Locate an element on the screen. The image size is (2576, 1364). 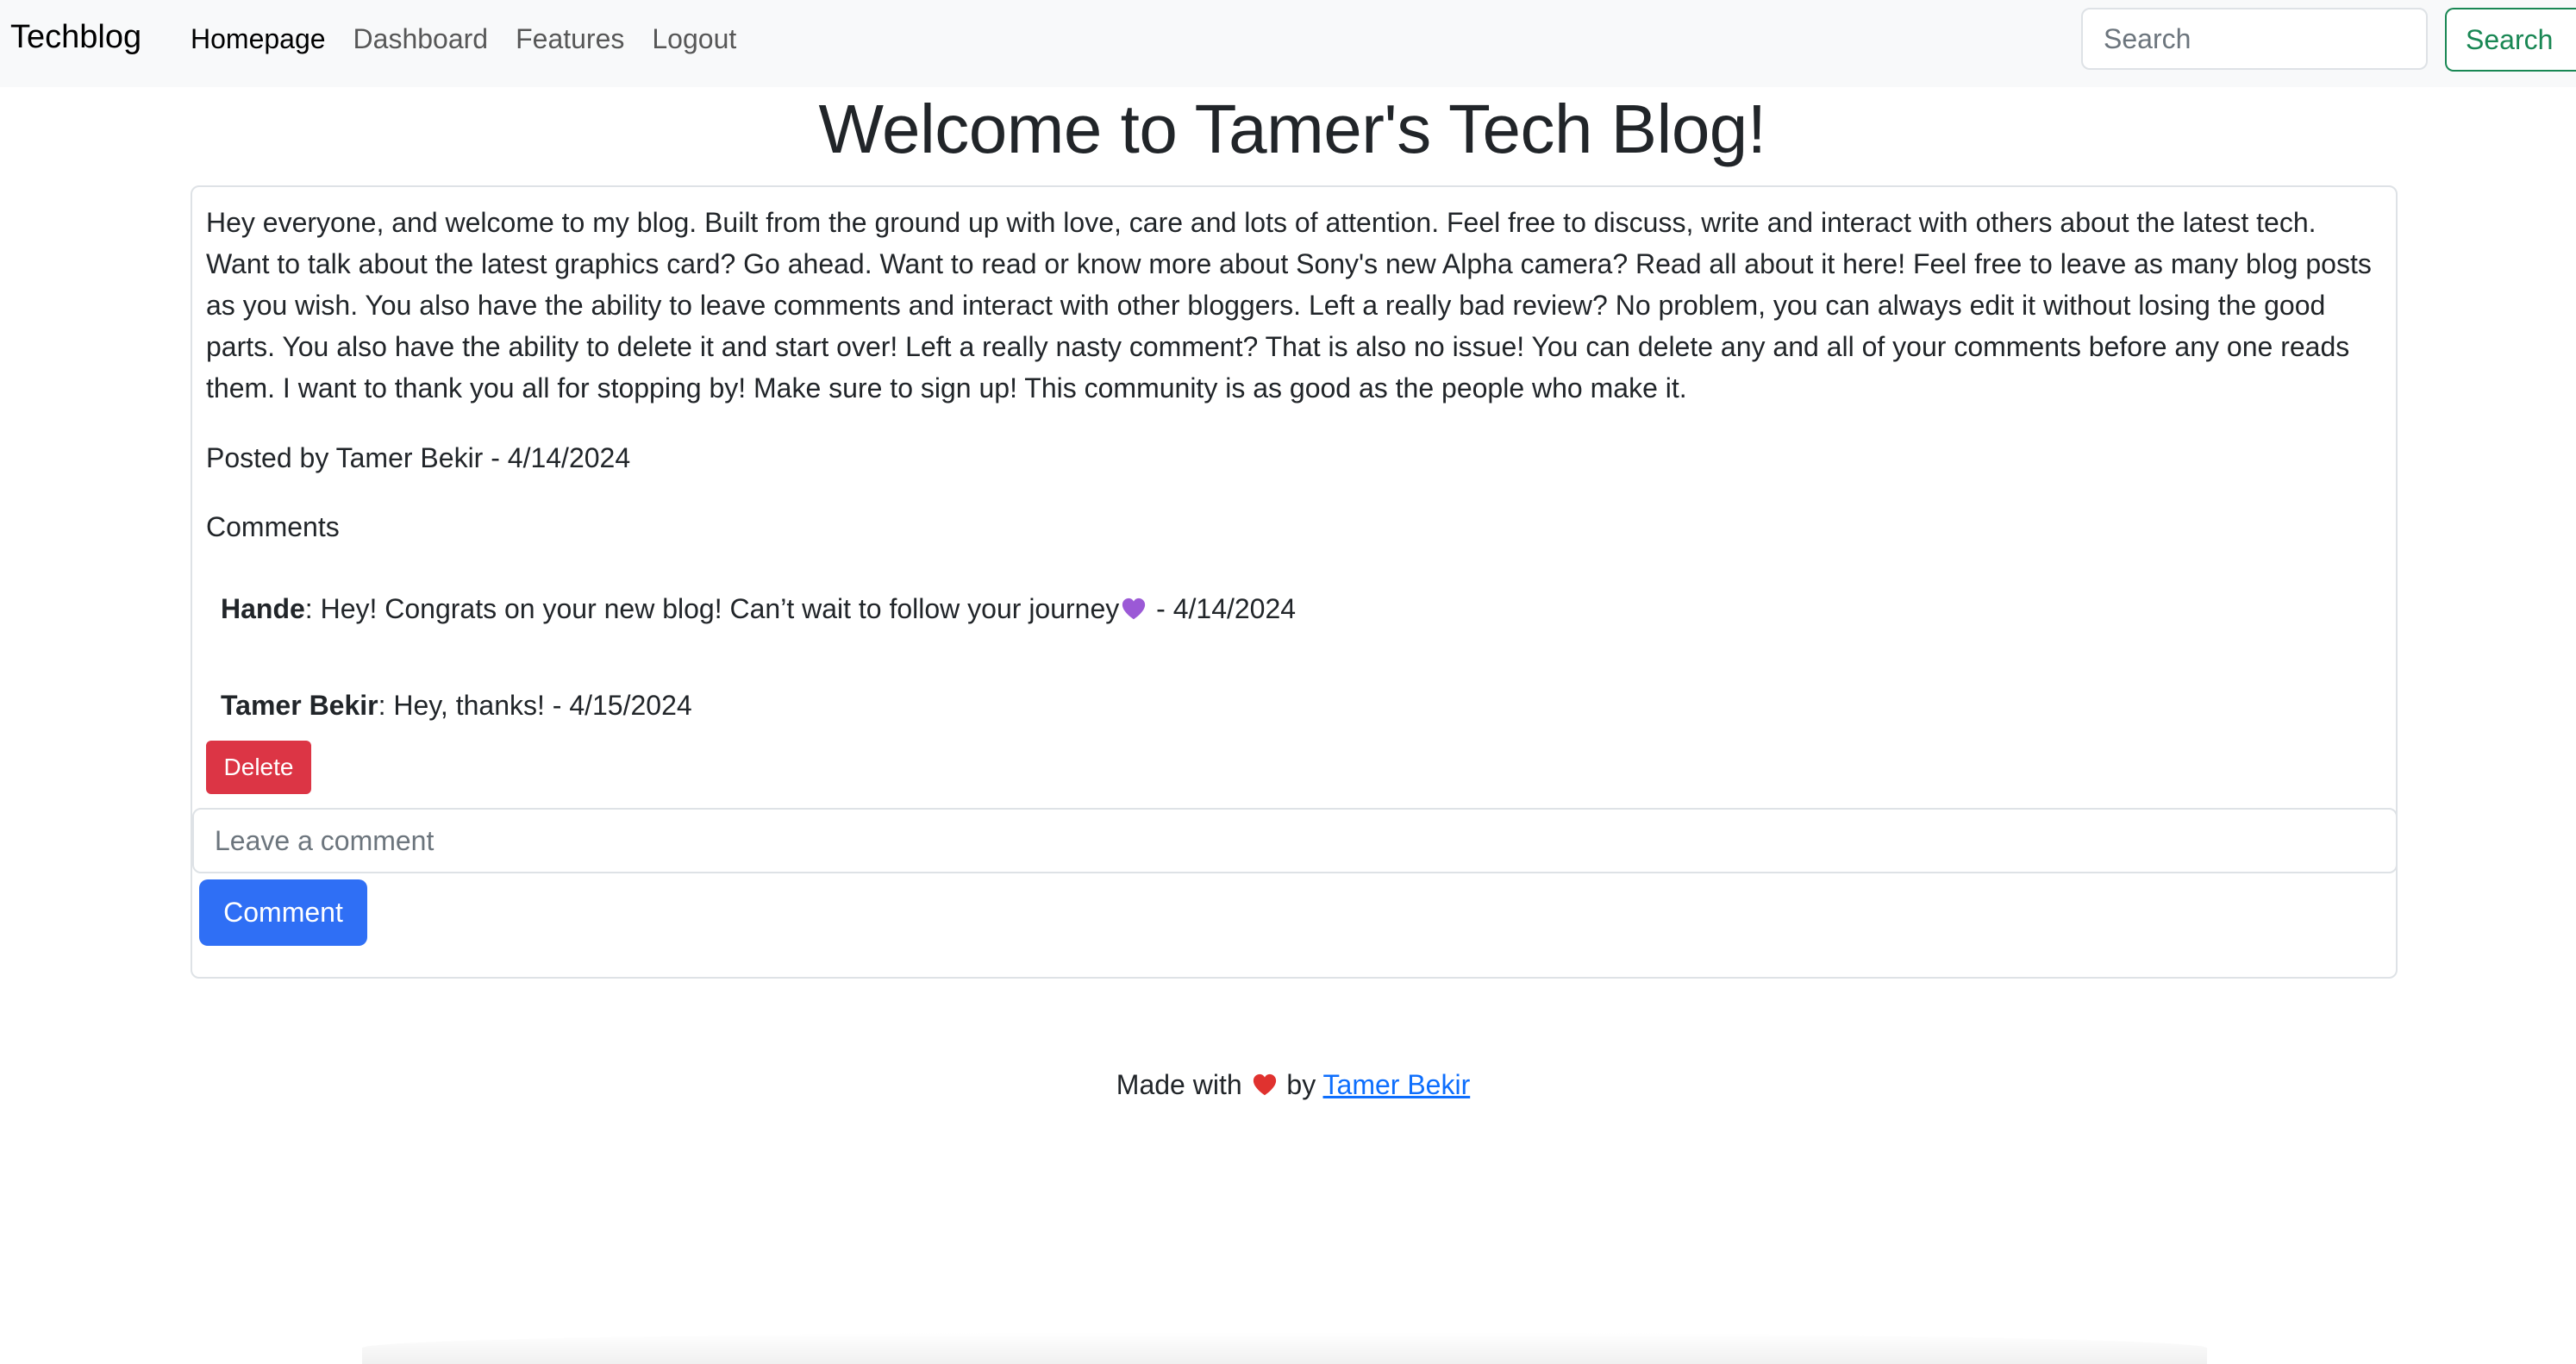
red-heart-icon is located at coordinates (1264, 1085).